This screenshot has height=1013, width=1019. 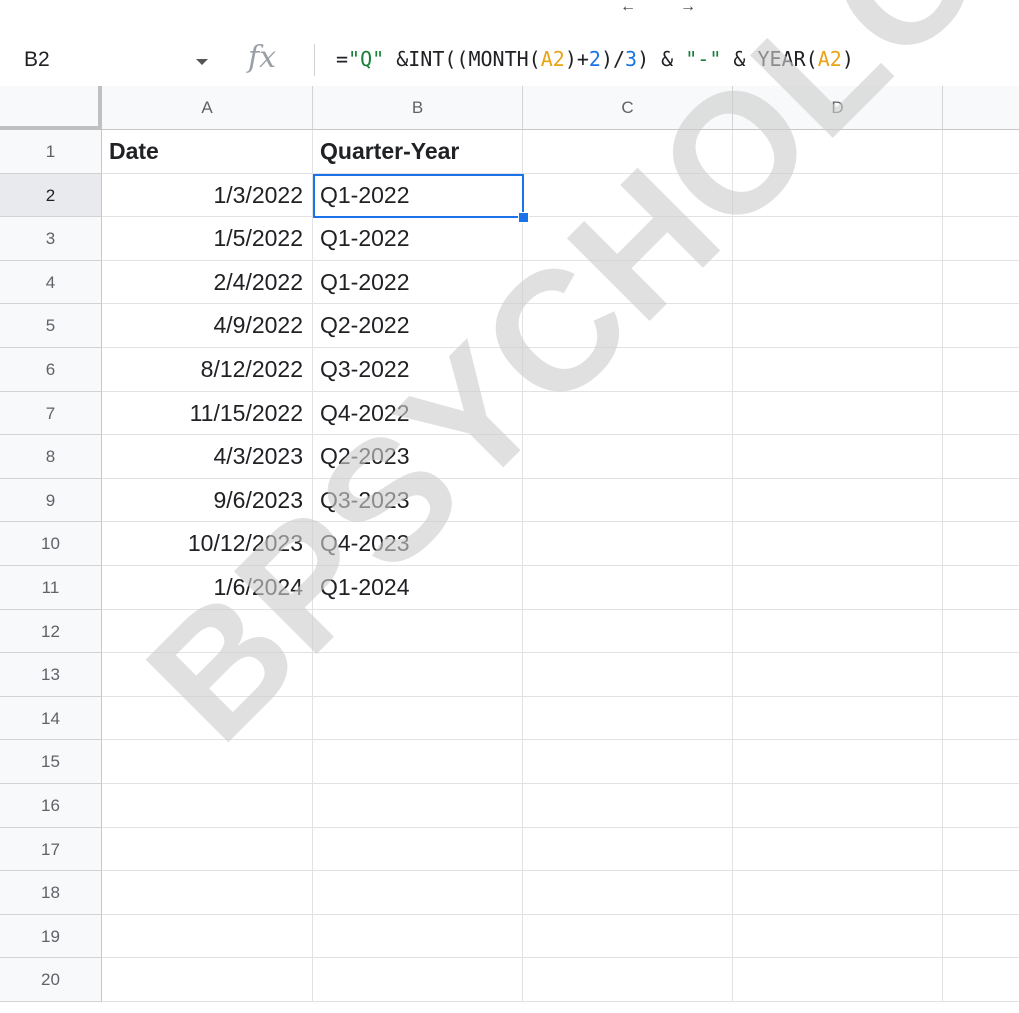 I want to click on table-cell: Q1-2024, so click(x=418, y=588).